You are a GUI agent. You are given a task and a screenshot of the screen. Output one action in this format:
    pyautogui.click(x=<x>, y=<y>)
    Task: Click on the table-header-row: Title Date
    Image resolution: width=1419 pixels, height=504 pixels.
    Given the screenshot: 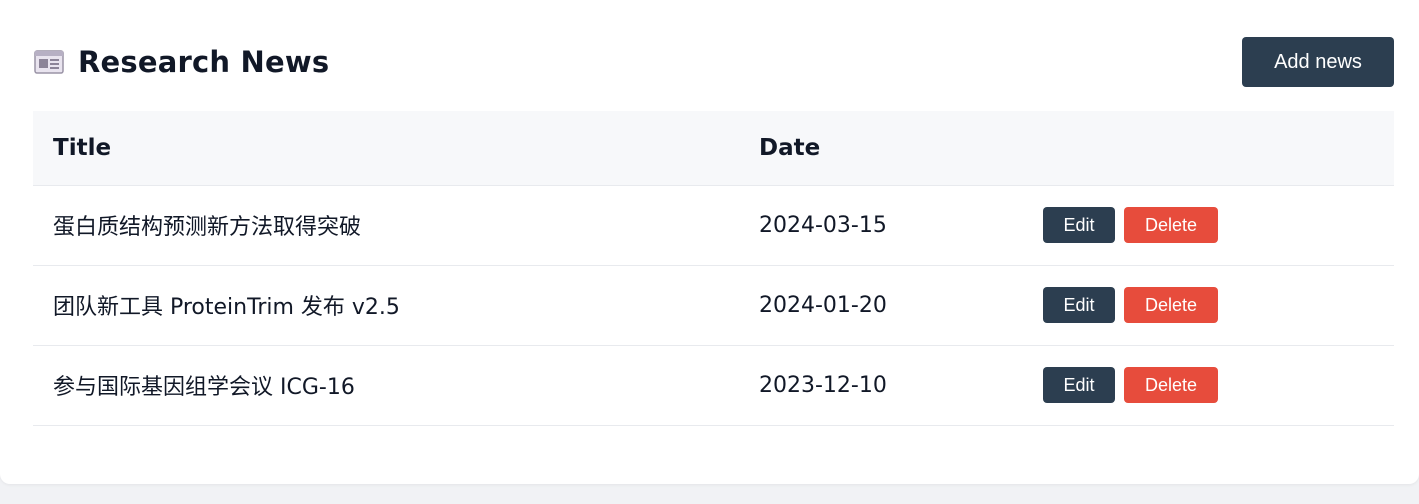 What is the action you would take?
    pyautogui.click(x=713, y=148)
    